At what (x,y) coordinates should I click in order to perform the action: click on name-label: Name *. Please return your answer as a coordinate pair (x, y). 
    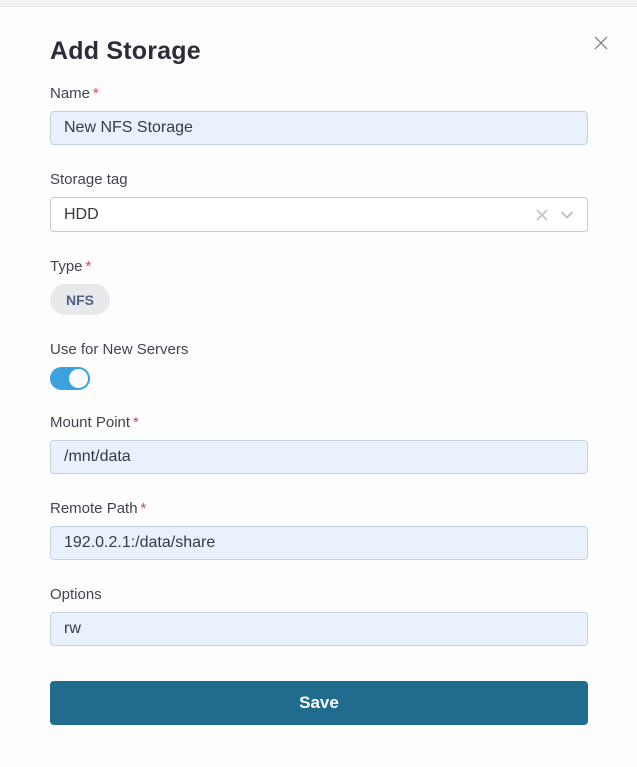
    Looking at the image, I should click on (74, 93).